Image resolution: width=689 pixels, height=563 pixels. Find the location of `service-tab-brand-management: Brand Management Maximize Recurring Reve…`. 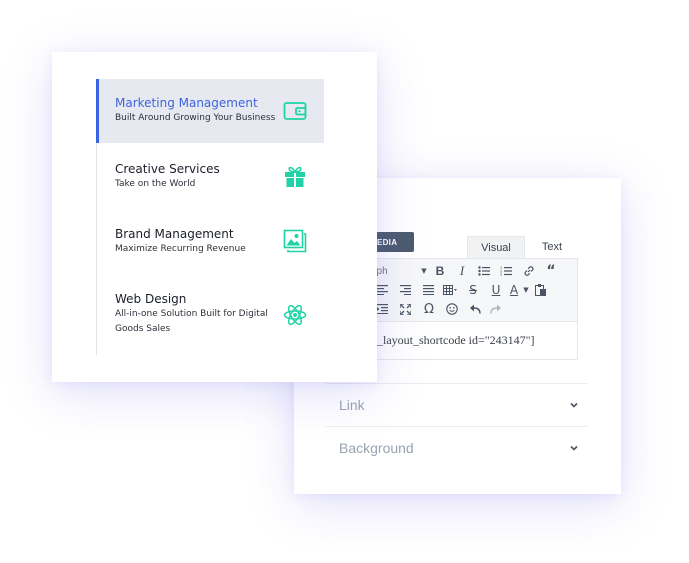

service-tab-brand-management: Brand Management Maximize Recurring Reve… is located at coordinates (210, 241).